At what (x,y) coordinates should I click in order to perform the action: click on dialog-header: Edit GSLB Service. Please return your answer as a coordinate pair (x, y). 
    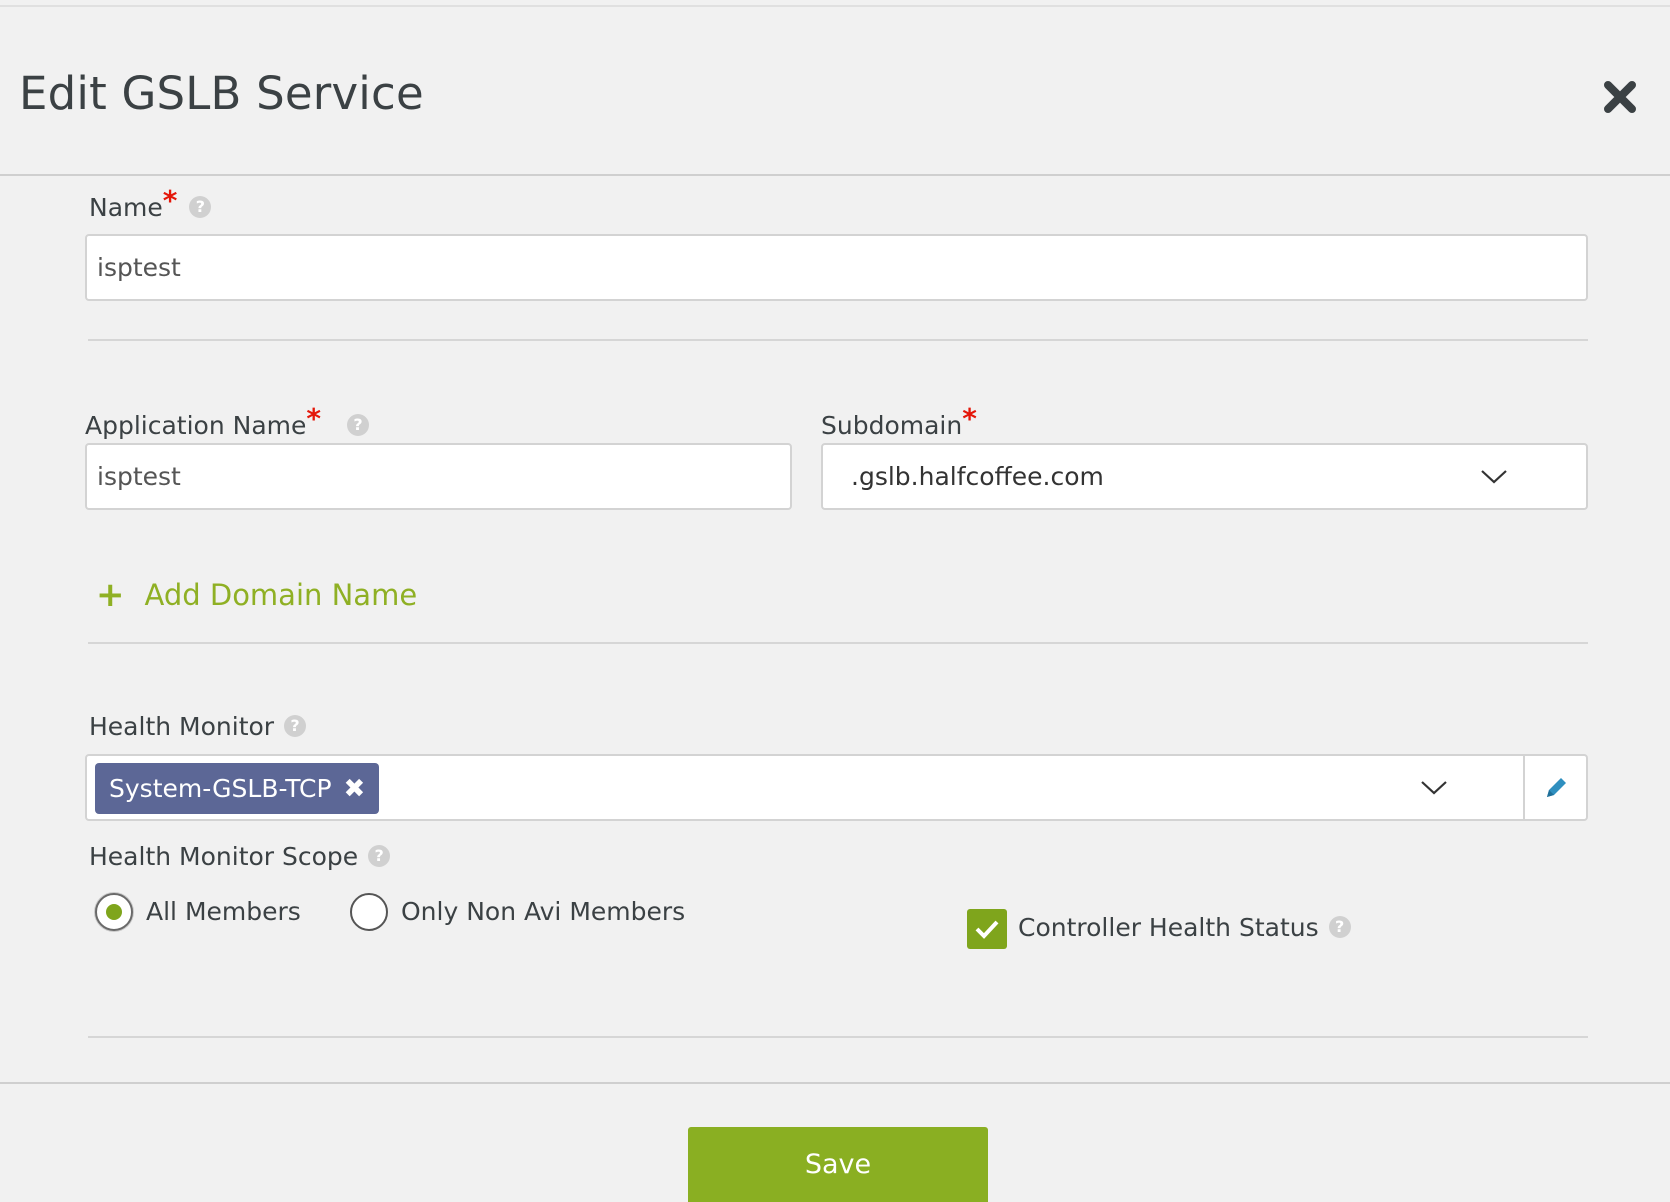
    Looking at the image, I should click on (835, 91).